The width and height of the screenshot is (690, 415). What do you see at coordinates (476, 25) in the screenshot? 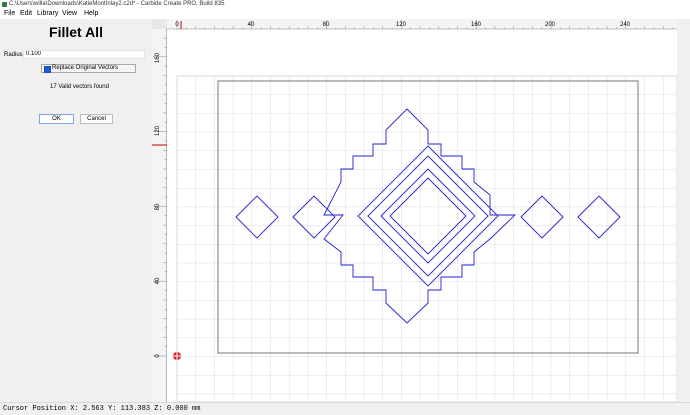
I see `top-ruler-label: 160` at bounding box center [476, 25].